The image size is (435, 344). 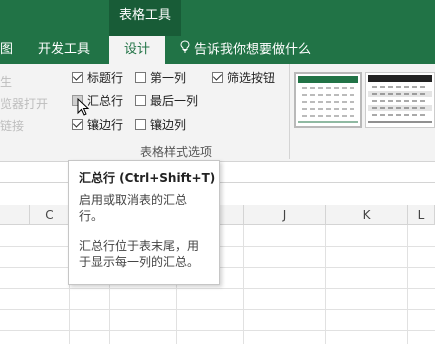 What do you see at coordinates (24, 104) in the screenshot?
I see `faded-ribbon-item: 览器打开` at bounding box center [24, 104].